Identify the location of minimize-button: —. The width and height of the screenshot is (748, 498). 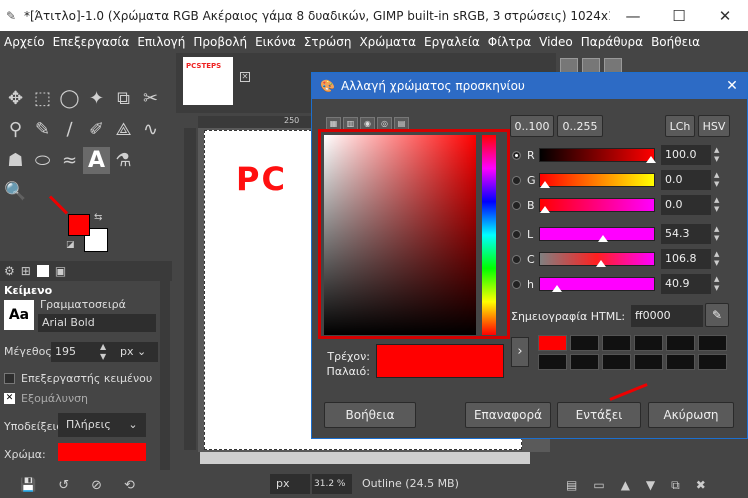
(633, 15).